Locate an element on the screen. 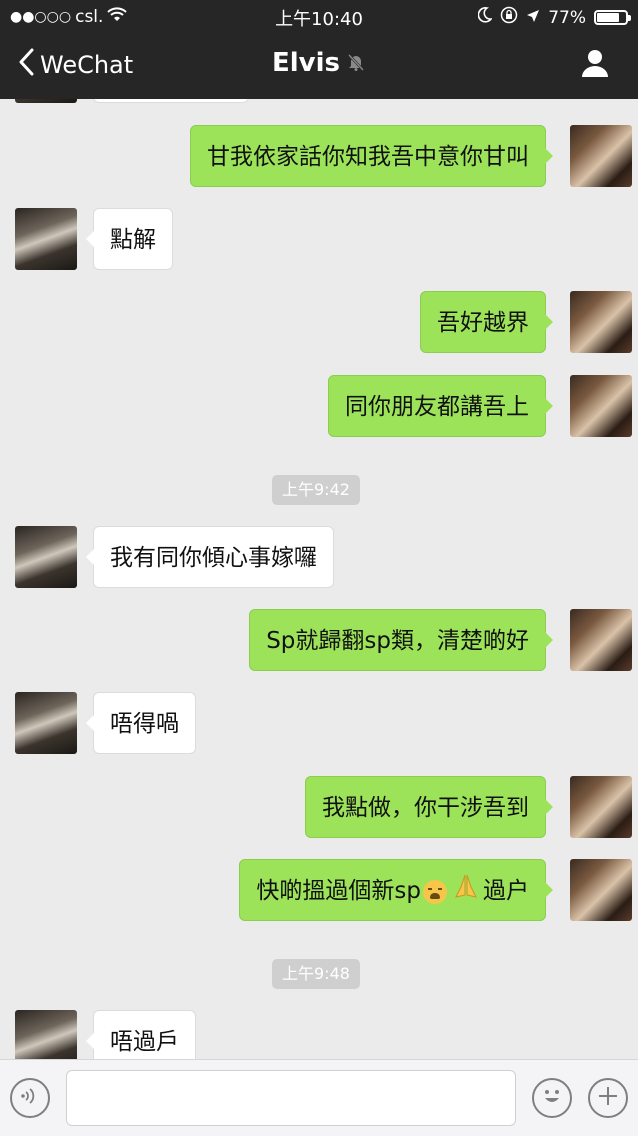  plus-icon is located at coordinates (608, 1098).